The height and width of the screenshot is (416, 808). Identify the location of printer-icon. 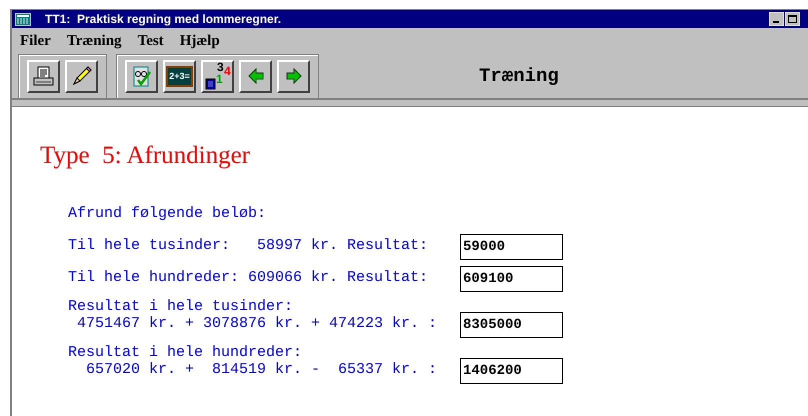
(43, 76).